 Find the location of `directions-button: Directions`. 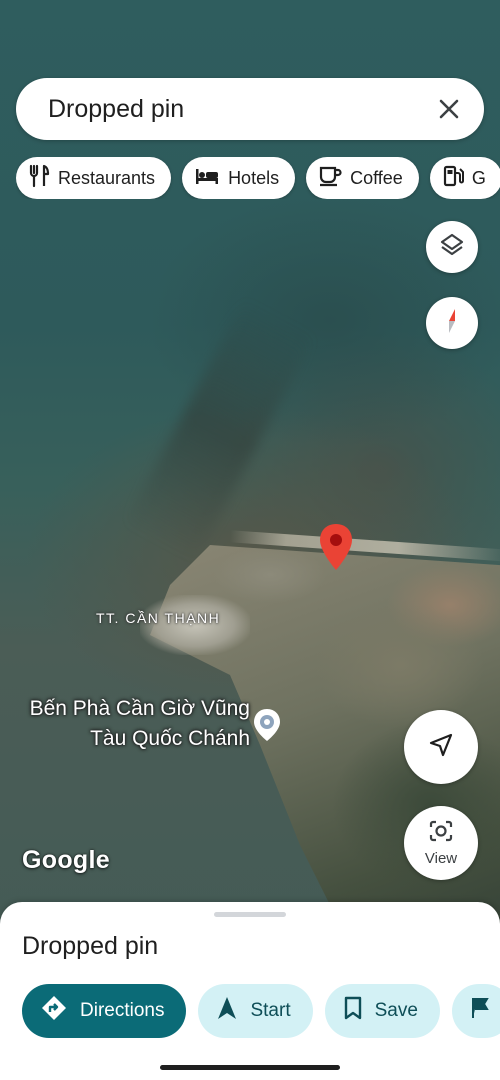

directions-button: Directions is located at coordinates (104, 1011).